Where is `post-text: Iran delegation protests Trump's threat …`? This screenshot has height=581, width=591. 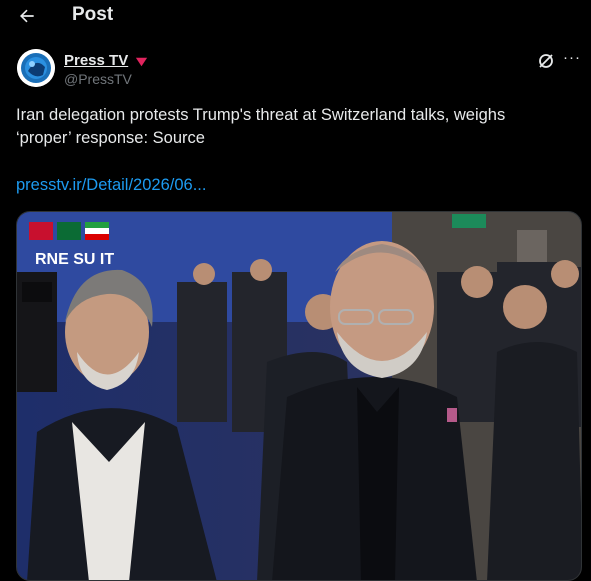 post-text: Iran delegation protests Trump's threat … is located at coordinates (261, 126).